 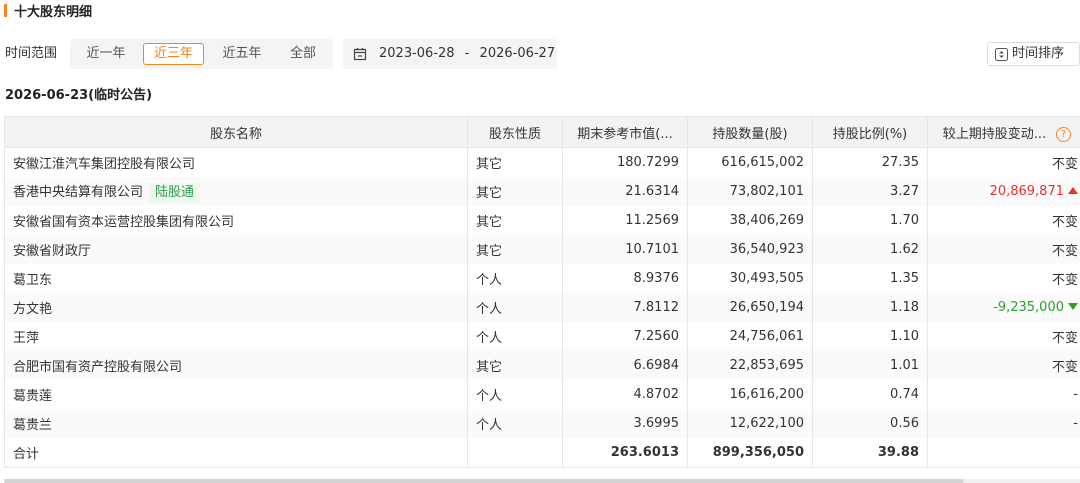 What do you see at coordinates (870, 307) in the screenshot?
I see `cell-ratio: 1.18` at bounding box center [870, 307].